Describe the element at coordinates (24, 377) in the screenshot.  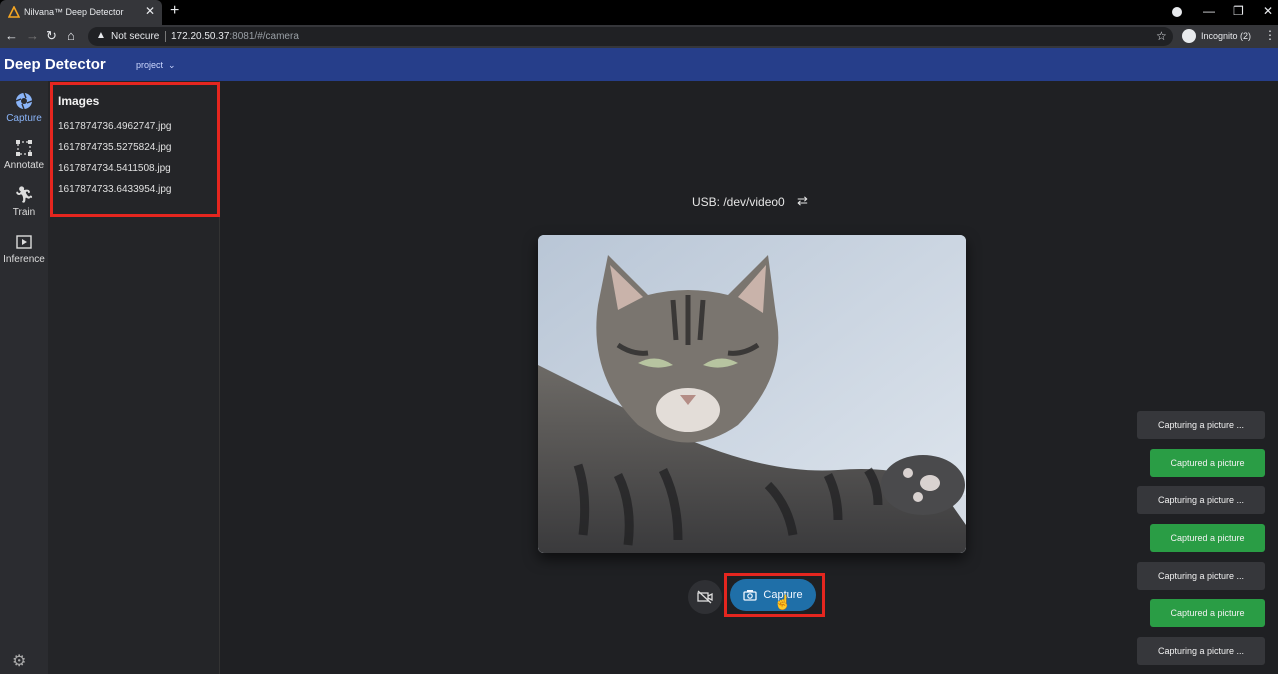
I see `left-nav: Capture Annotate 🏃︎ Train Inference ⚙` at that location.